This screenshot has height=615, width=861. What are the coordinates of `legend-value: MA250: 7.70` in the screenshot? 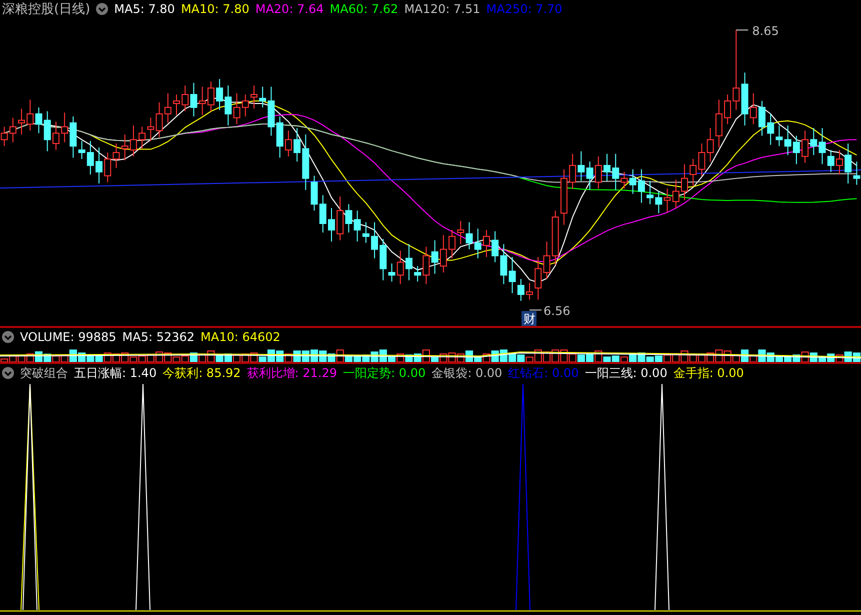 It's located at (524, 9).